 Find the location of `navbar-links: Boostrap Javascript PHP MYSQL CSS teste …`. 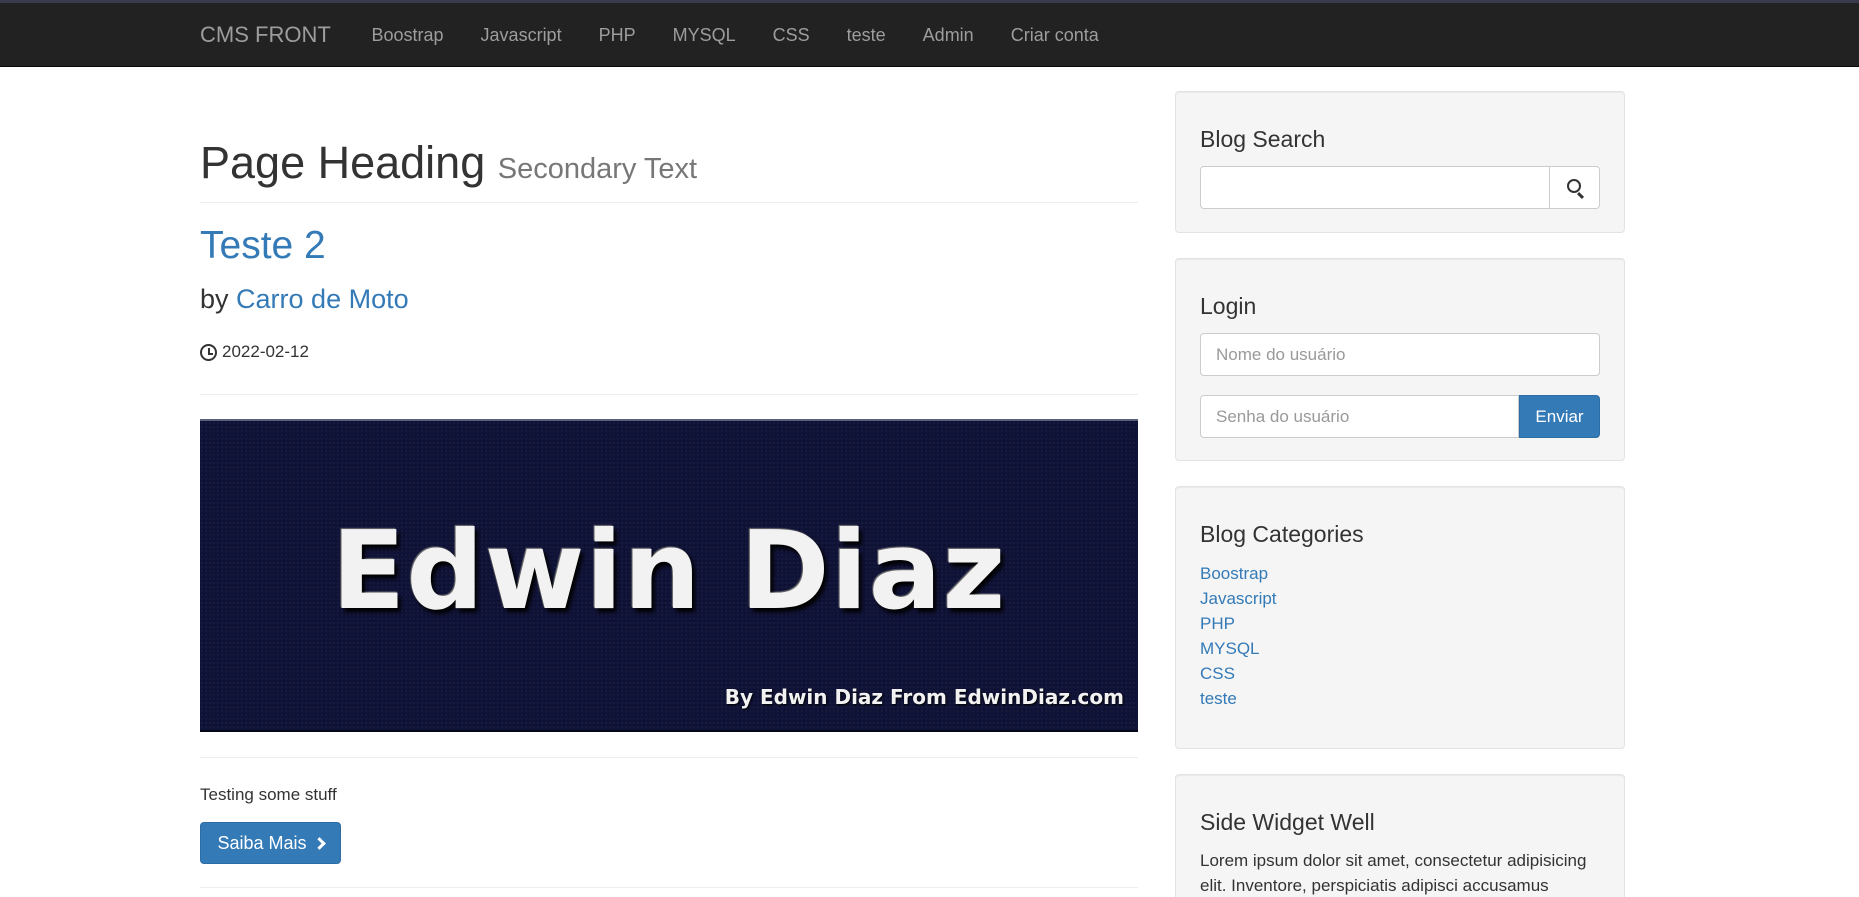

navbar-links: Boostrap Javascript PHP MYSQL CSS teste … is located at coordinates (735, 35).